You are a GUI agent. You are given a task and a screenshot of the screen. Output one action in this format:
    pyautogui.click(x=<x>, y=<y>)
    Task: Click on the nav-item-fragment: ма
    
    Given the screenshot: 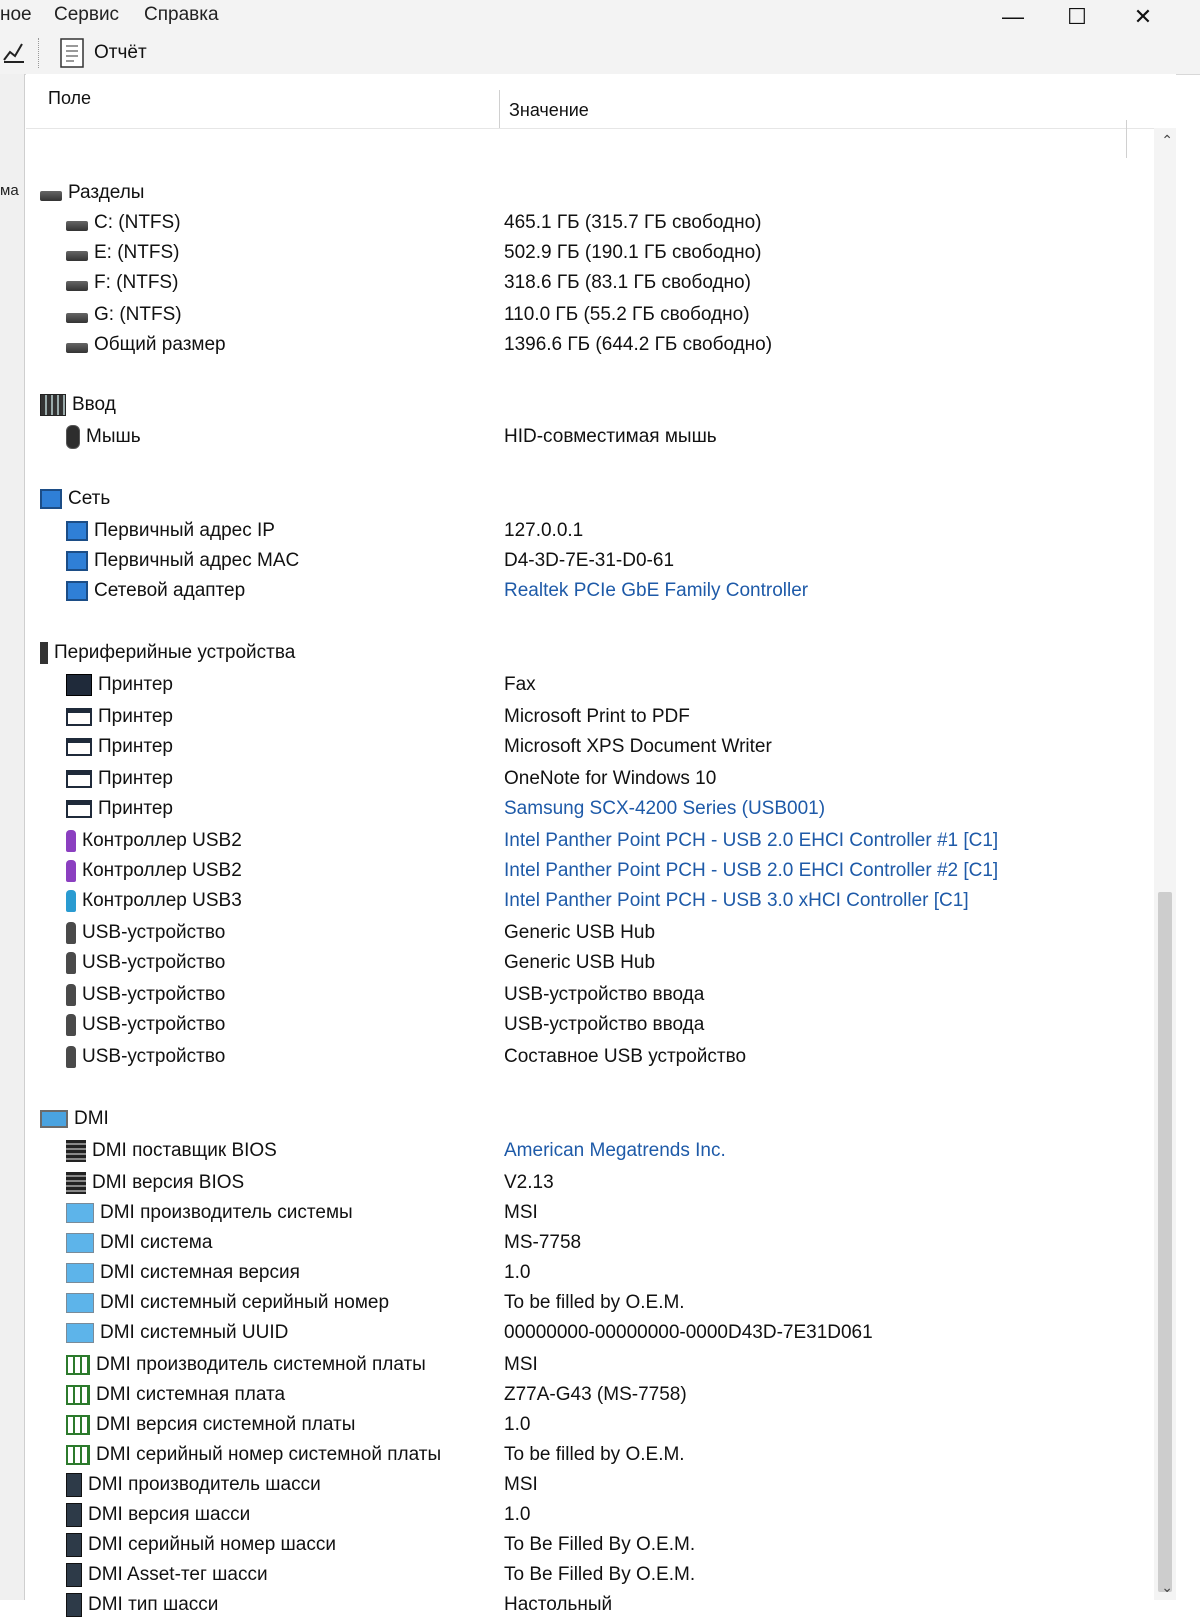 What is the action you would take?
    pyautogui.click(x=9, y=190)
    